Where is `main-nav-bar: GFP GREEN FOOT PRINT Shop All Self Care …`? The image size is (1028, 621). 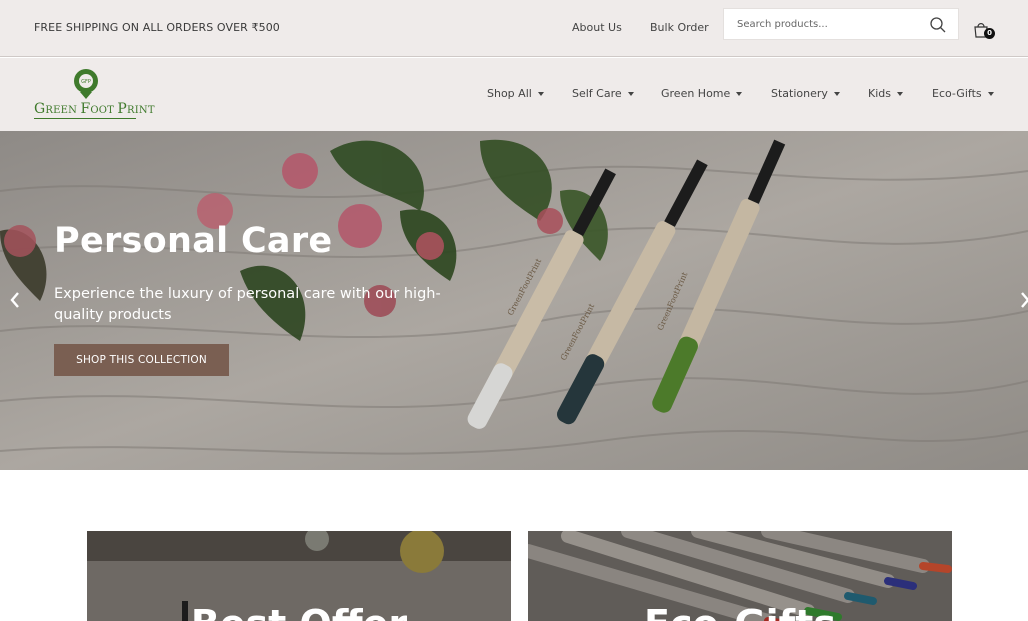 main-nav-bar: GFP GREEN FOOT PRINT Shop All Self Care … is located at coordinates (514, 94).